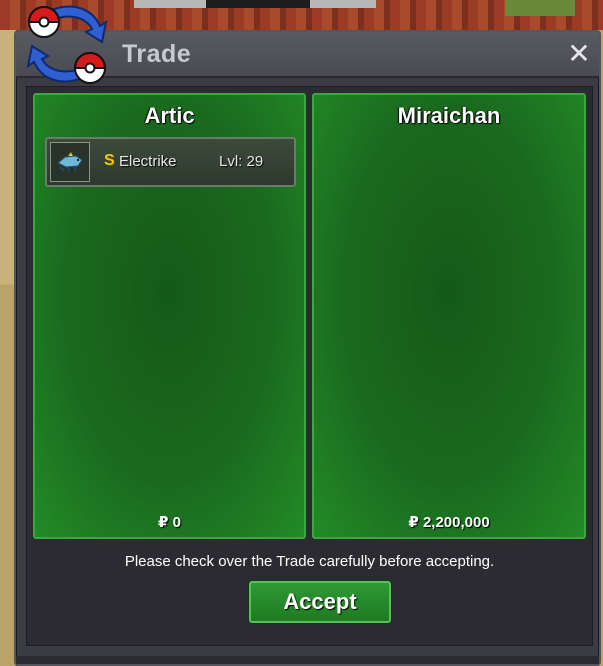  I want to click on trader-name-left: Artic, so click(169, 115).